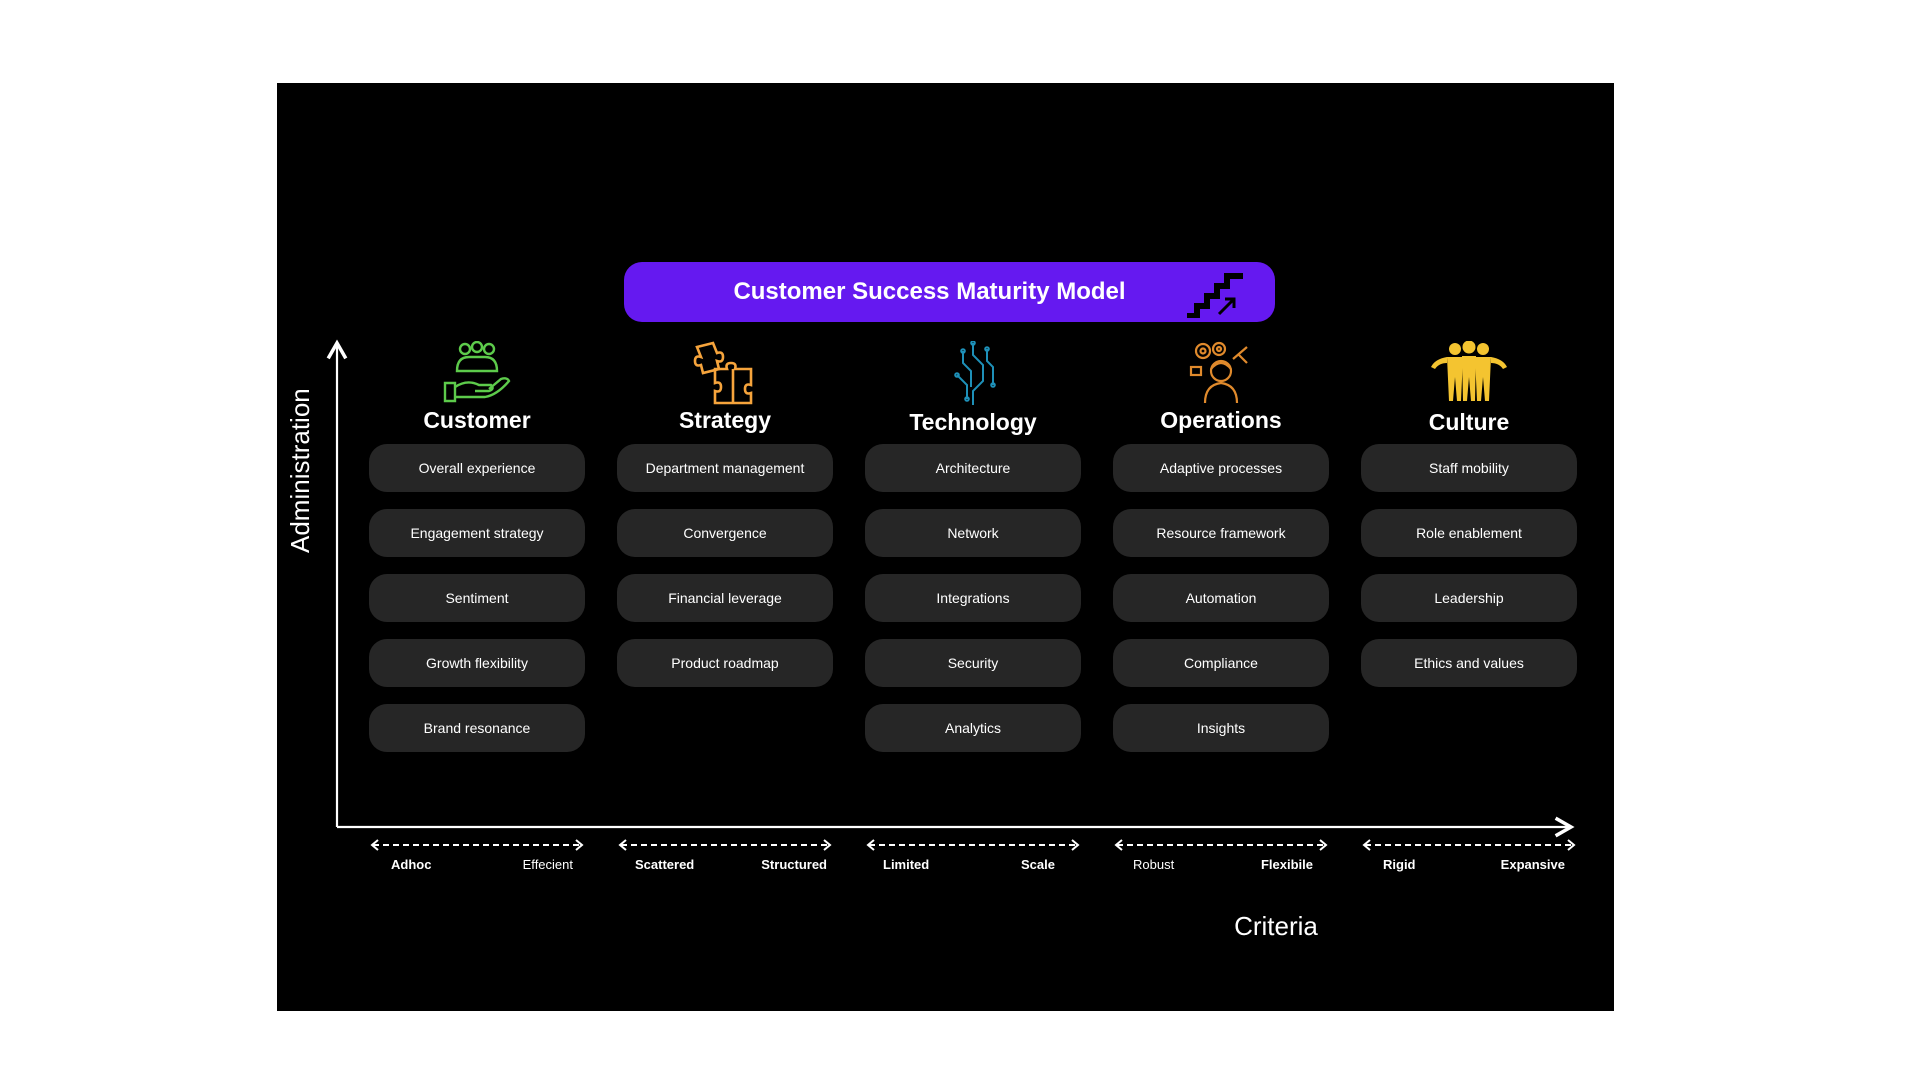  Describe the element at coordinates (477, 663) in the screenshot. I see `item-pill: Growth flexibility` at that location.